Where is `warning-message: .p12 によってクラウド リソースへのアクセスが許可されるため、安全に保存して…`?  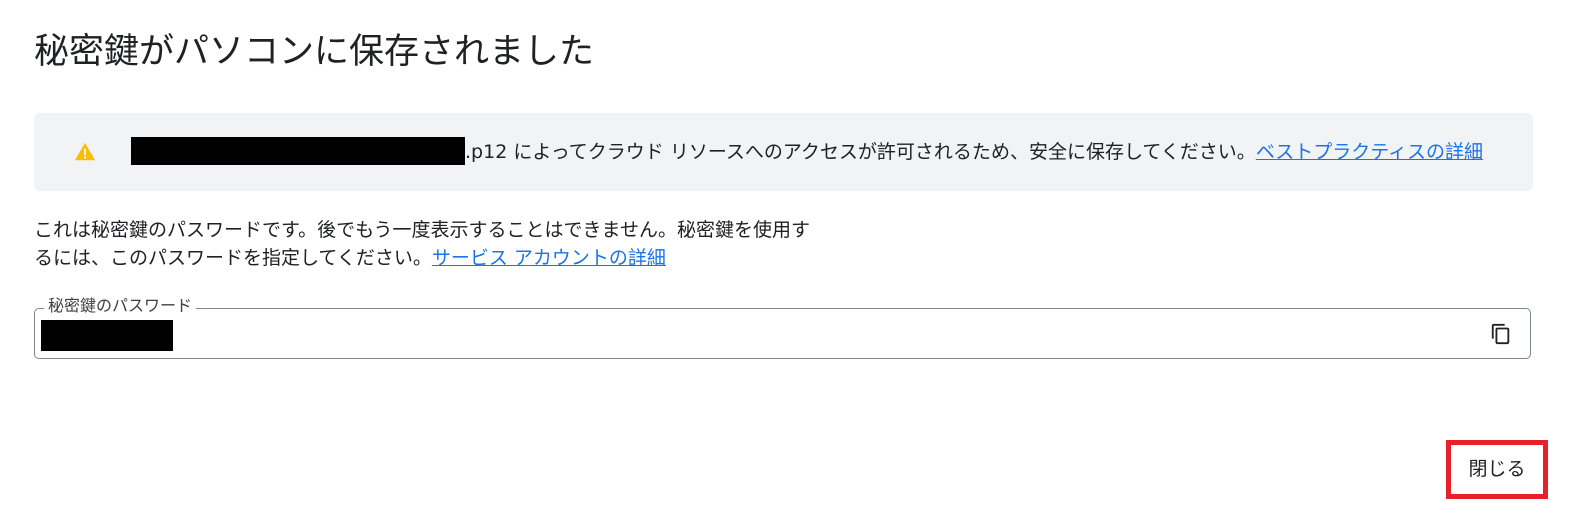
warning-message: .p12 によってクラウド リソースへのアクセスが許可されるため、安全に保存して… is located at coordinates (974, 152).